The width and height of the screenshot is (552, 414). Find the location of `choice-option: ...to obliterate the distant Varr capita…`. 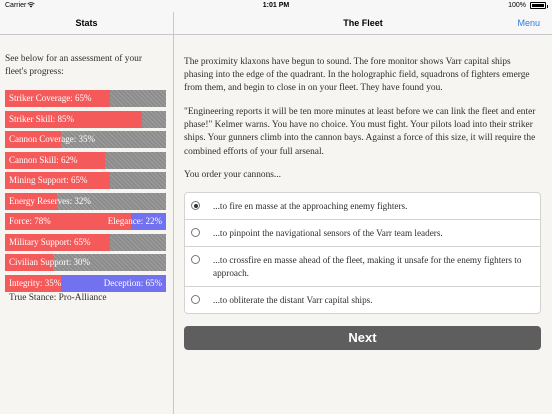

choice-option: ...to obliterate the distant Varr capita… is located at coordinates (362, 300).